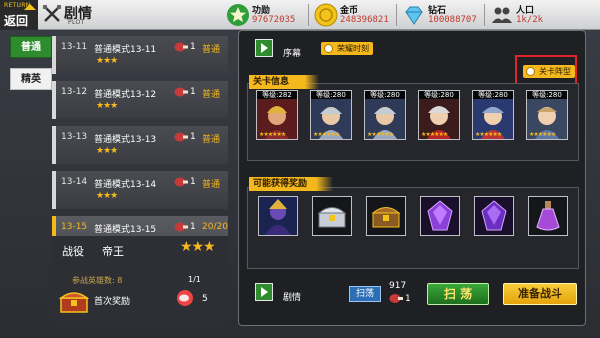 This screenshot has width=600, height=338. I want to click on battle-label: 战役, so click(73, 251).